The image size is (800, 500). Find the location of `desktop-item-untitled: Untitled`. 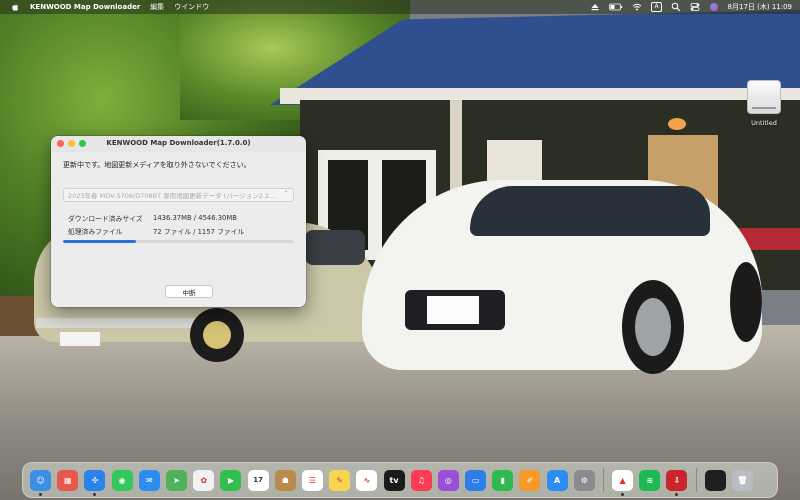

desktop-item-untitled: Untitled is located at coordinates (764, 103).